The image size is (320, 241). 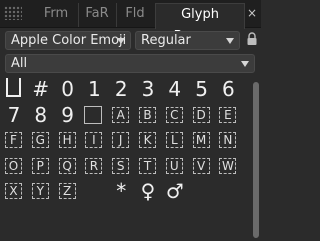 I want to click on glyph-cell: S, so click(x=121, y=166).